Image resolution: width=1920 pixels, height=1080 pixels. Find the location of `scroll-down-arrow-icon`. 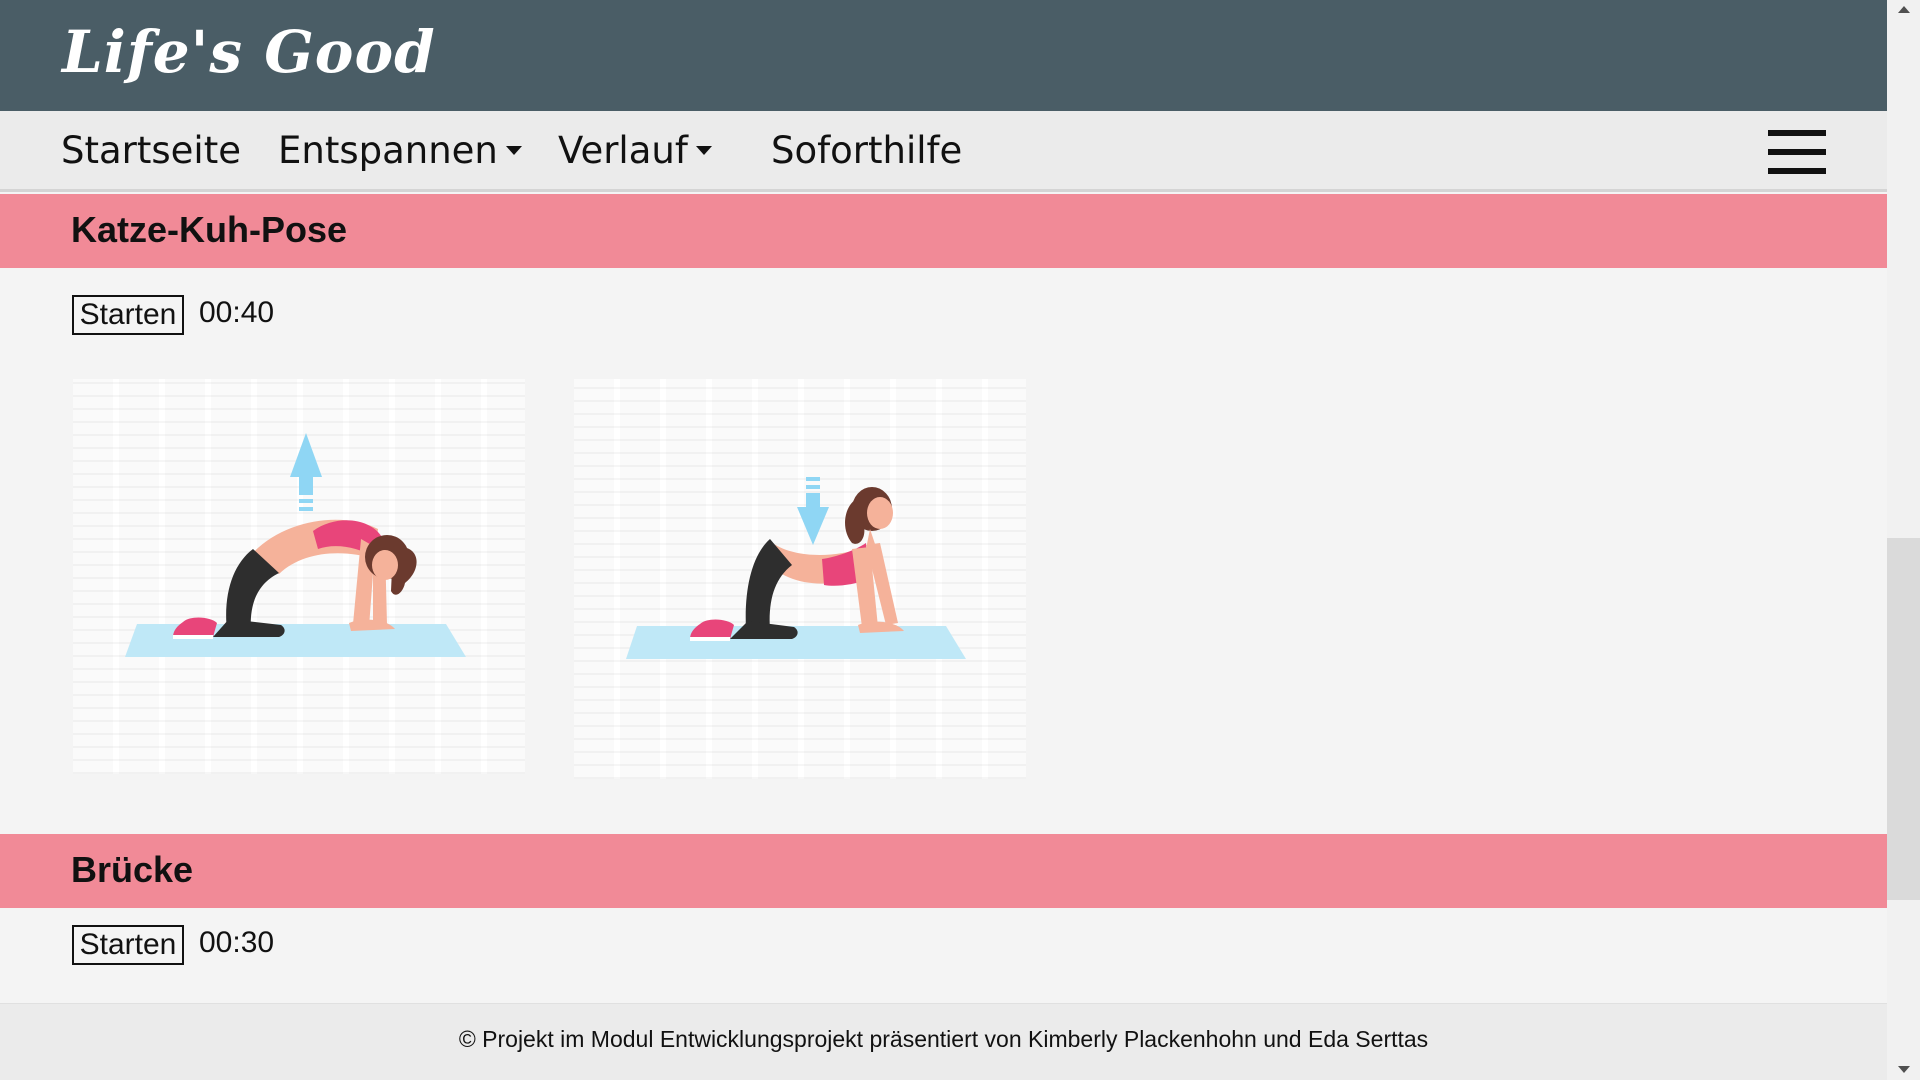

scroll-down-arrow-icon is located at coordinates (1903, 1069).